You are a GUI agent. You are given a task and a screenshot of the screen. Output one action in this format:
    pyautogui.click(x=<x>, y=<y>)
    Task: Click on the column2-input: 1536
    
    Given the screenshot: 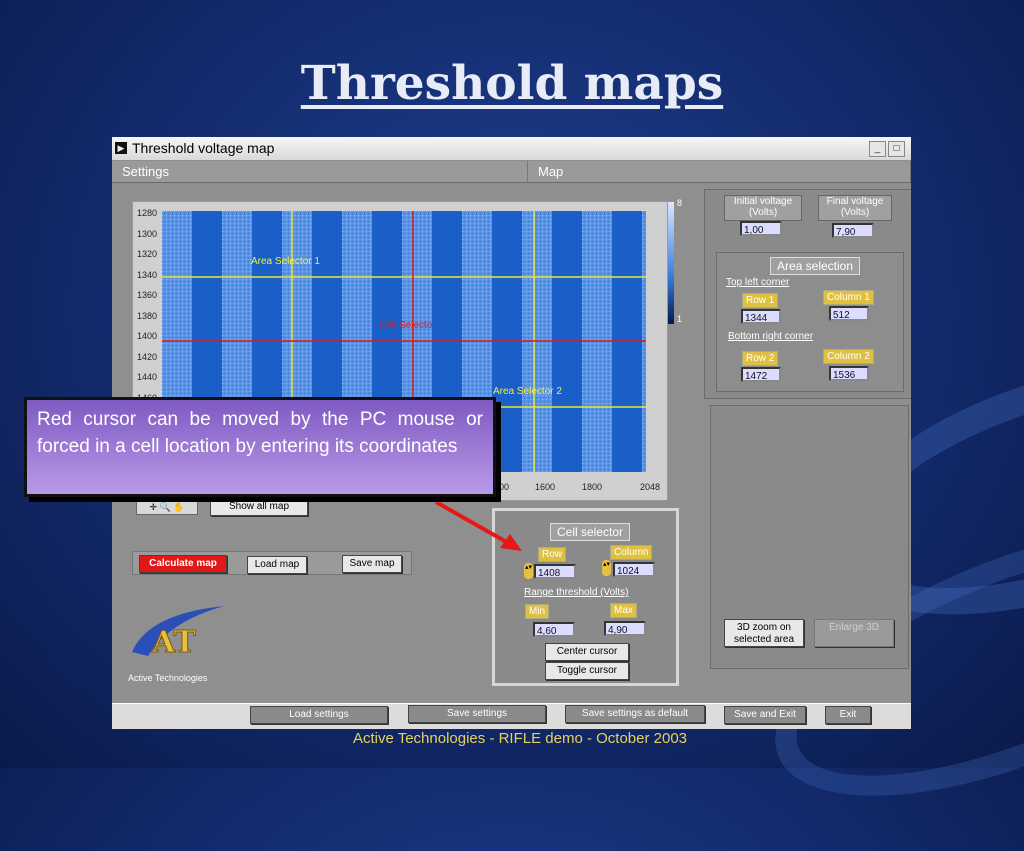 What is the action you would take?
    pyautogui.click(x=849, y=373)
    